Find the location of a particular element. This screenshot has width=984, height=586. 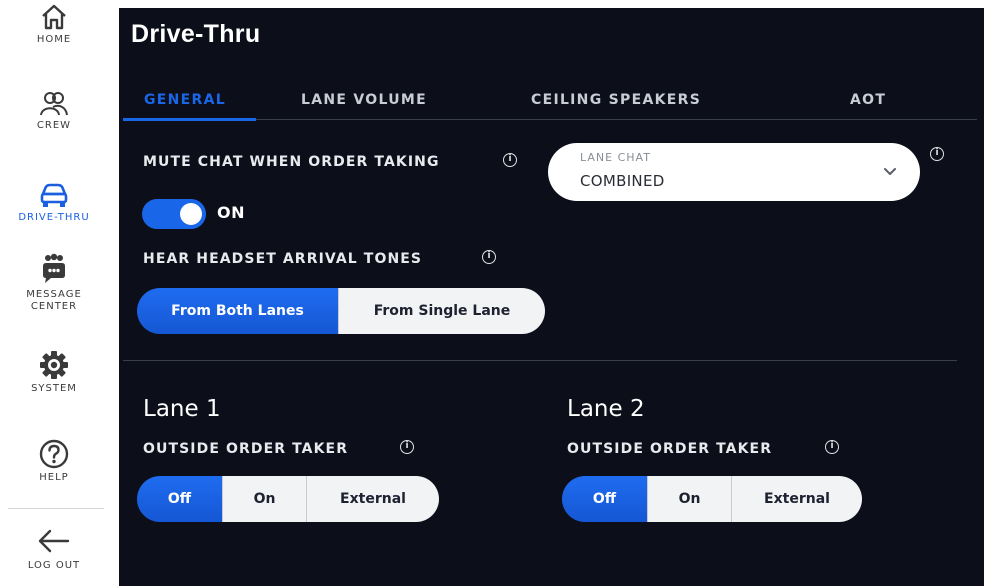

mute-chat-label: MUTE CHAT WHEN ORDER TAKING is located at coordinates (291, 162).